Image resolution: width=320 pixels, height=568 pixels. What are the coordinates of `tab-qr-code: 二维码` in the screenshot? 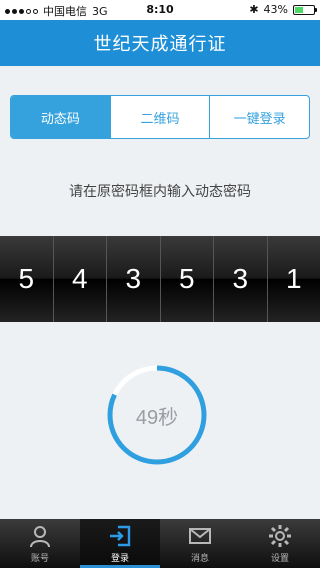 It's located at (159, 117).